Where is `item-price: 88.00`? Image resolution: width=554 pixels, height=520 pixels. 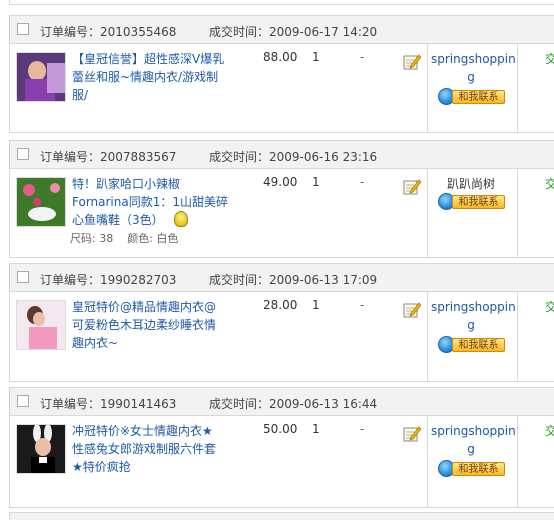 item-price: 88.00 is located at coordinates (280, 57).